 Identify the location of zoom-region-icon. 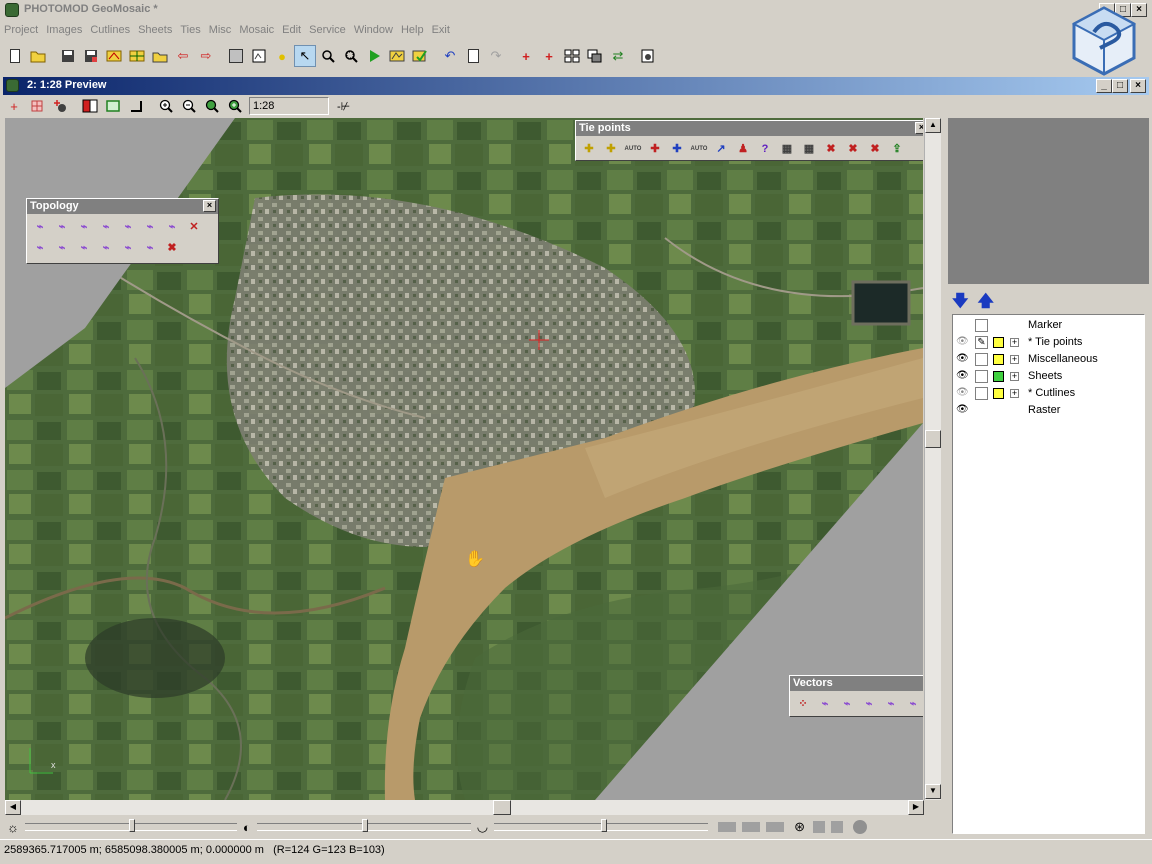
(351, 56).